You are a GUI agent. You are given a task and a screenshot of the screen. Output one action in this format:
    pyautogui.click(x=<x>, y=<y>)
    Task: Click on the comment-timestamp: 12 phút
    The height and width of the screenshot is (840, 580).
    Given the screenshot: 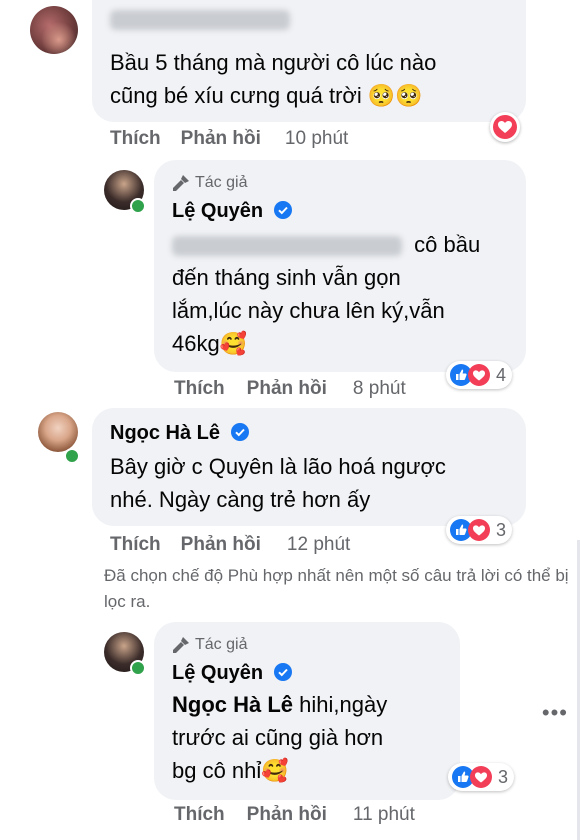 What is the action you would take?
    pyautogui.click(x=318, y=545)
    